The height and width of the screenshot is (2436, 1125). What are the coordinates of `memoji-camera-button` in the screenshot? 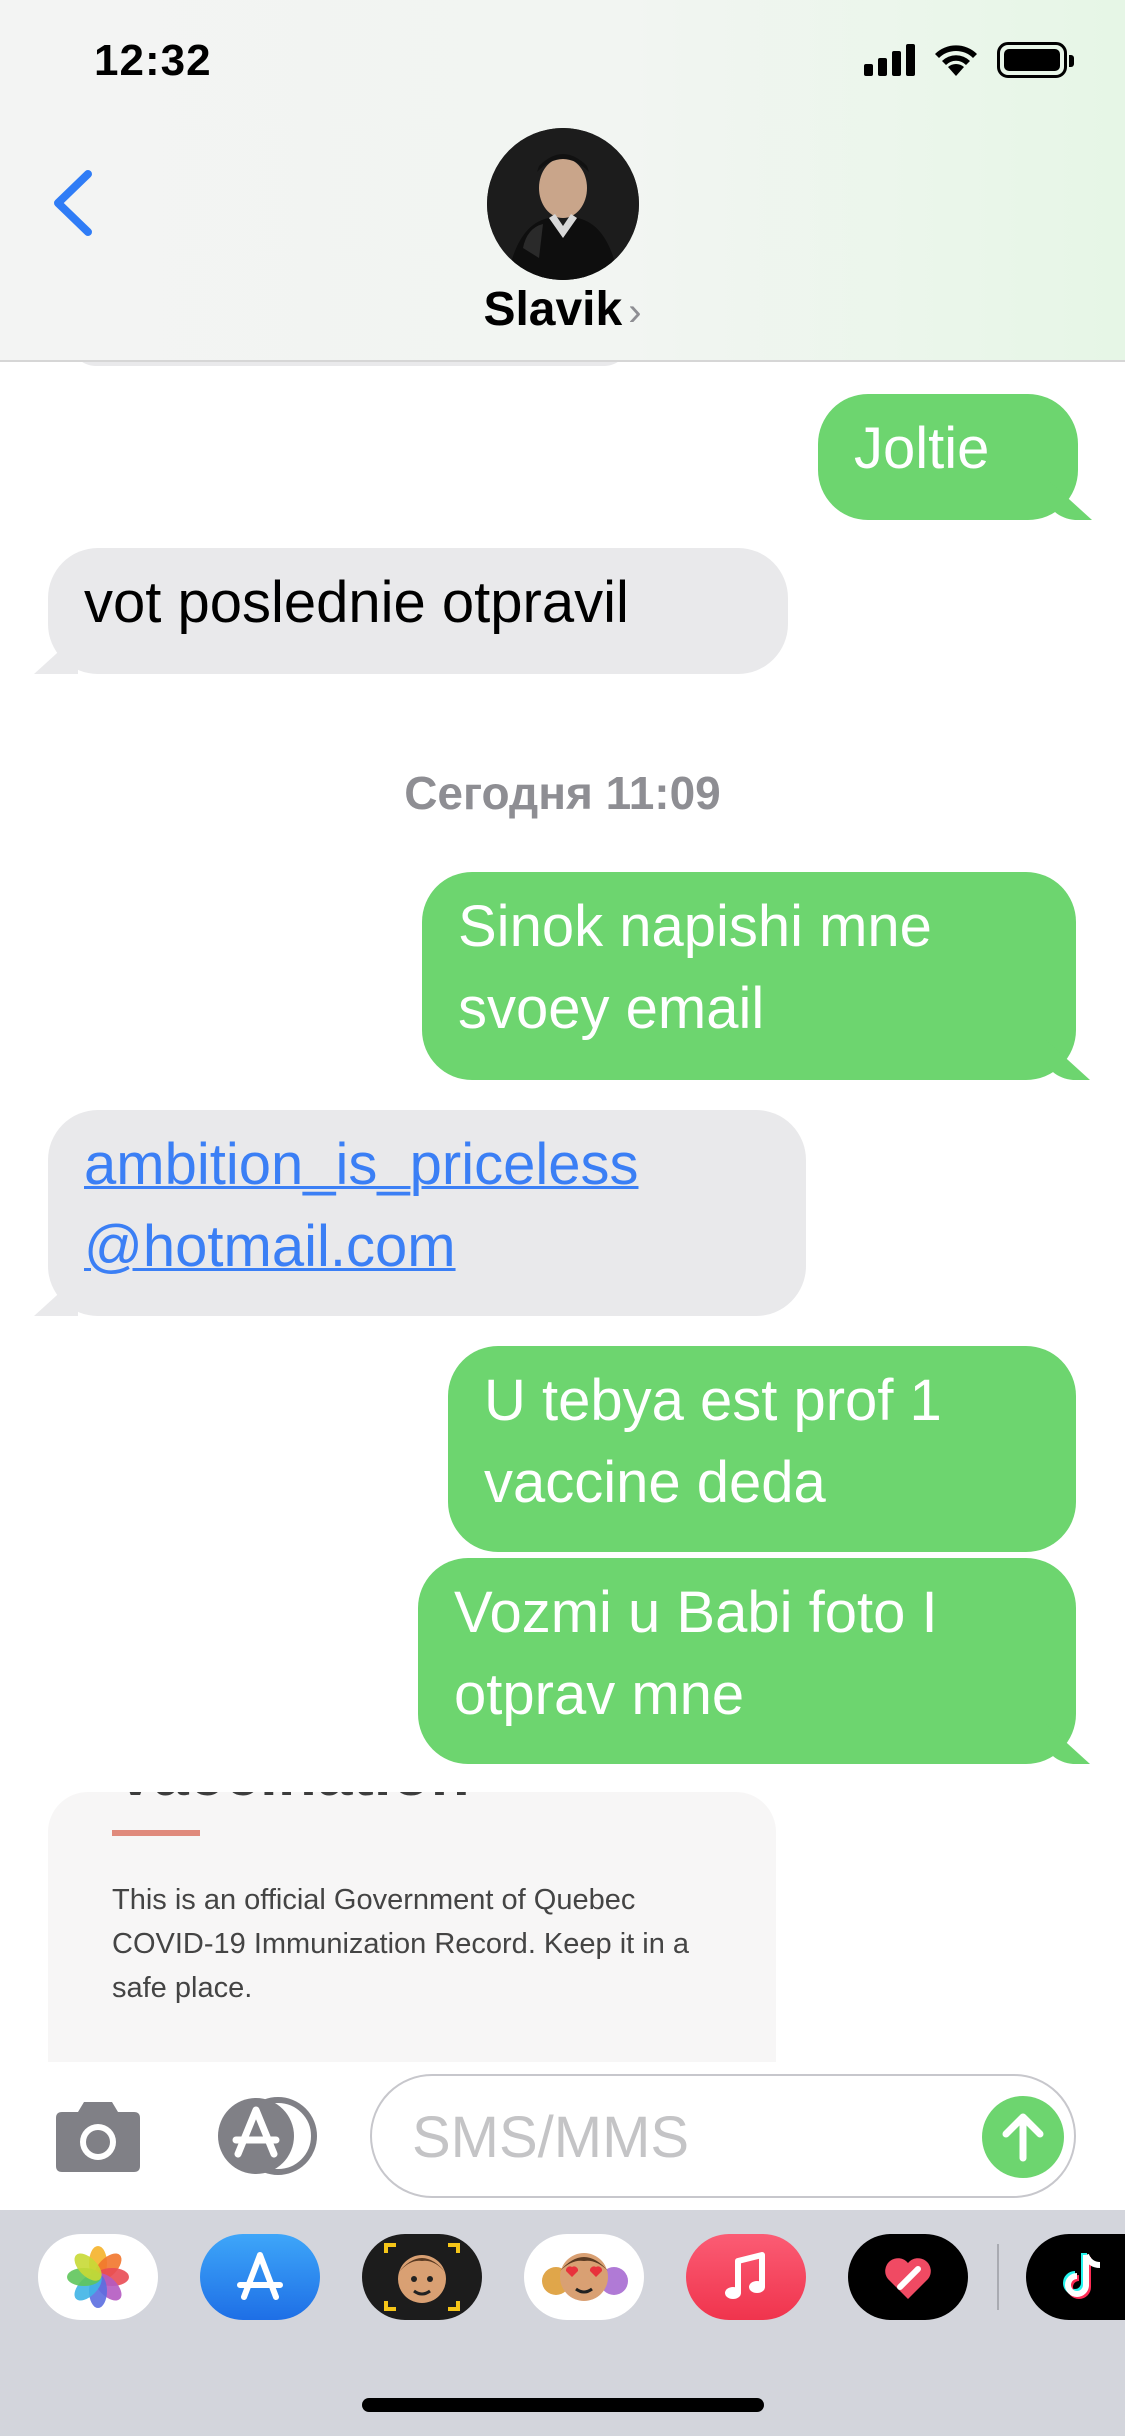 It's located at (422, 2277).